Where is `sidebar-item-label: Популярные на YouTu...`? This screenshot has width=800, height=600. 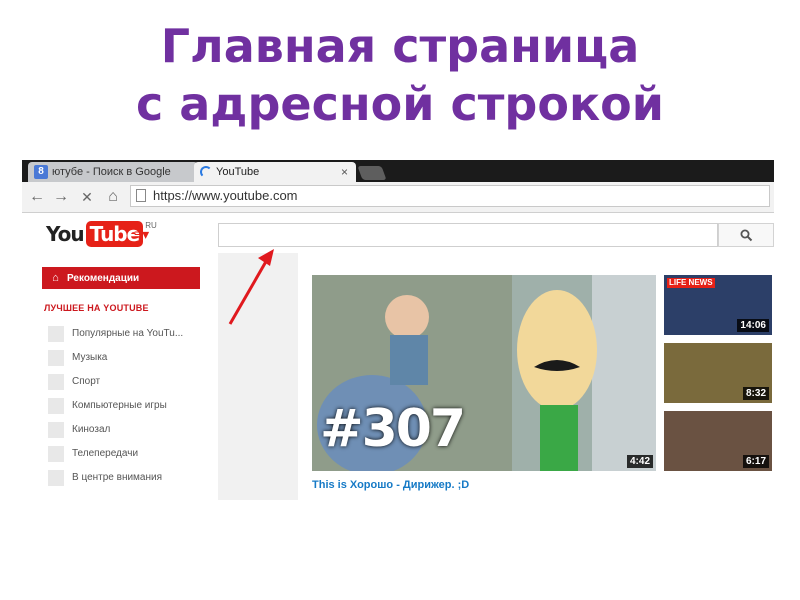
sidebar-item-label: Популярные на YouTu... is located at coordinates (128, 333).